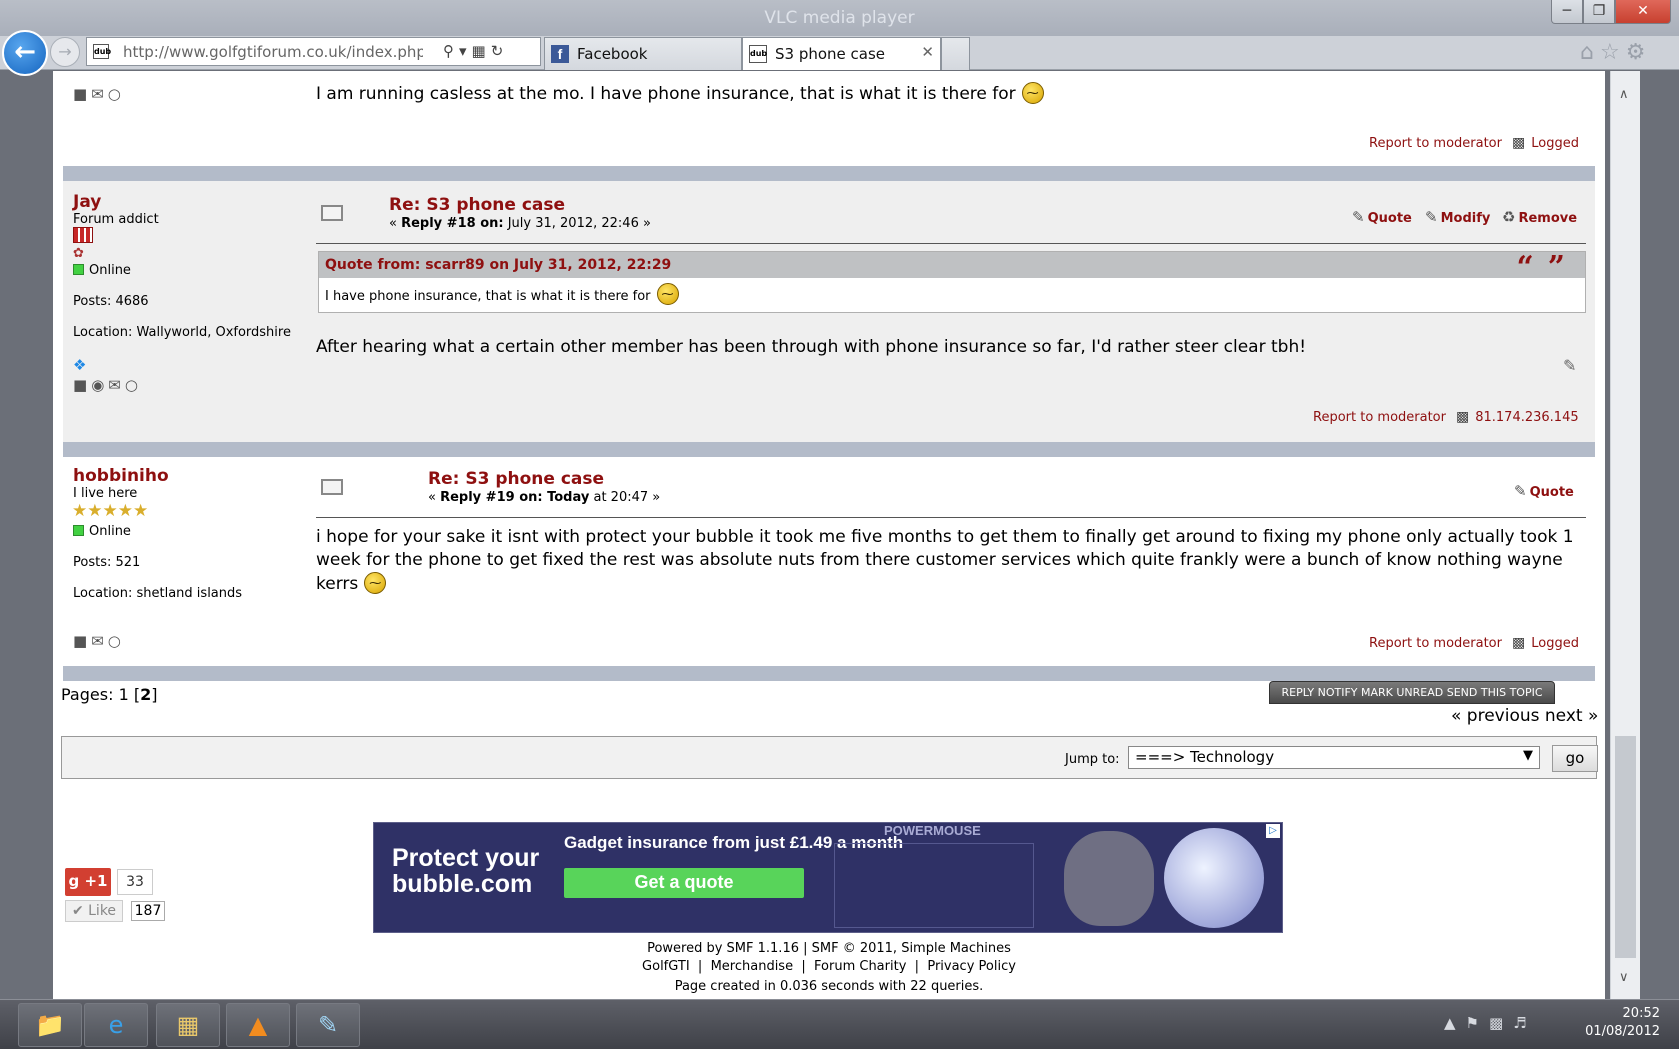  Describe the element at coordinates (99, 385) in the screenshot. I see `website-globe-icon: ◉` at that location.